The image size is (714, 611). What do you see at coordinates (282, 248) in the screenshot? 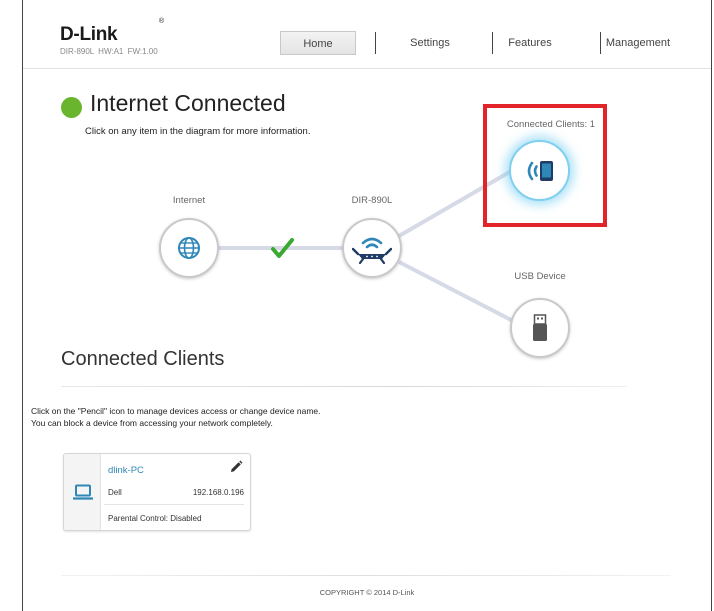
I see `link-ok-check-icon` at bounding box center [282, 248].